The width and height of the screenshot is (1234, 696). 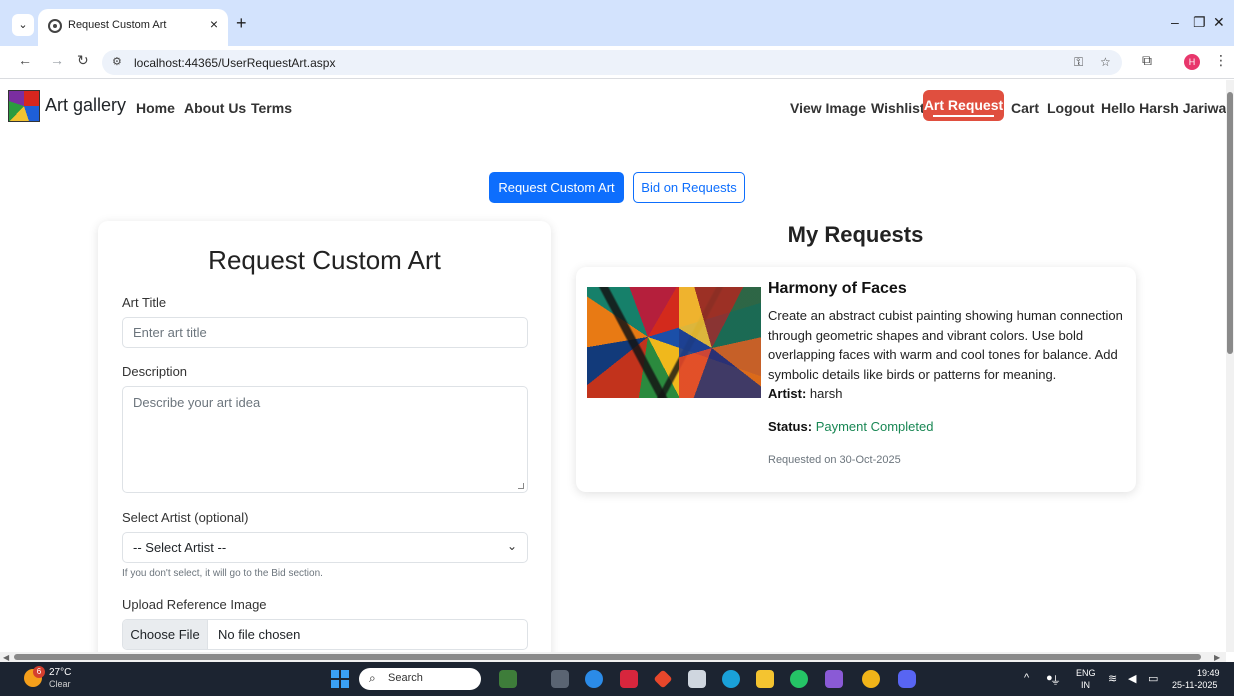 What do you see at coordinates (1055, 680) in the screenshot?
I see `microphone-icon: ⏚` at bounding box center [1055, 680].